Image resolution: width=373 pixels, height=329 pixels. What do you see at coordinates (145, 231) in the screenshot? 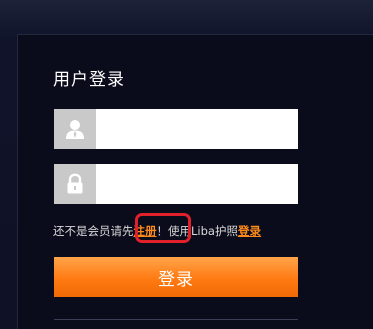
I see `register-link: 注册` at bounding box center [145, 231].